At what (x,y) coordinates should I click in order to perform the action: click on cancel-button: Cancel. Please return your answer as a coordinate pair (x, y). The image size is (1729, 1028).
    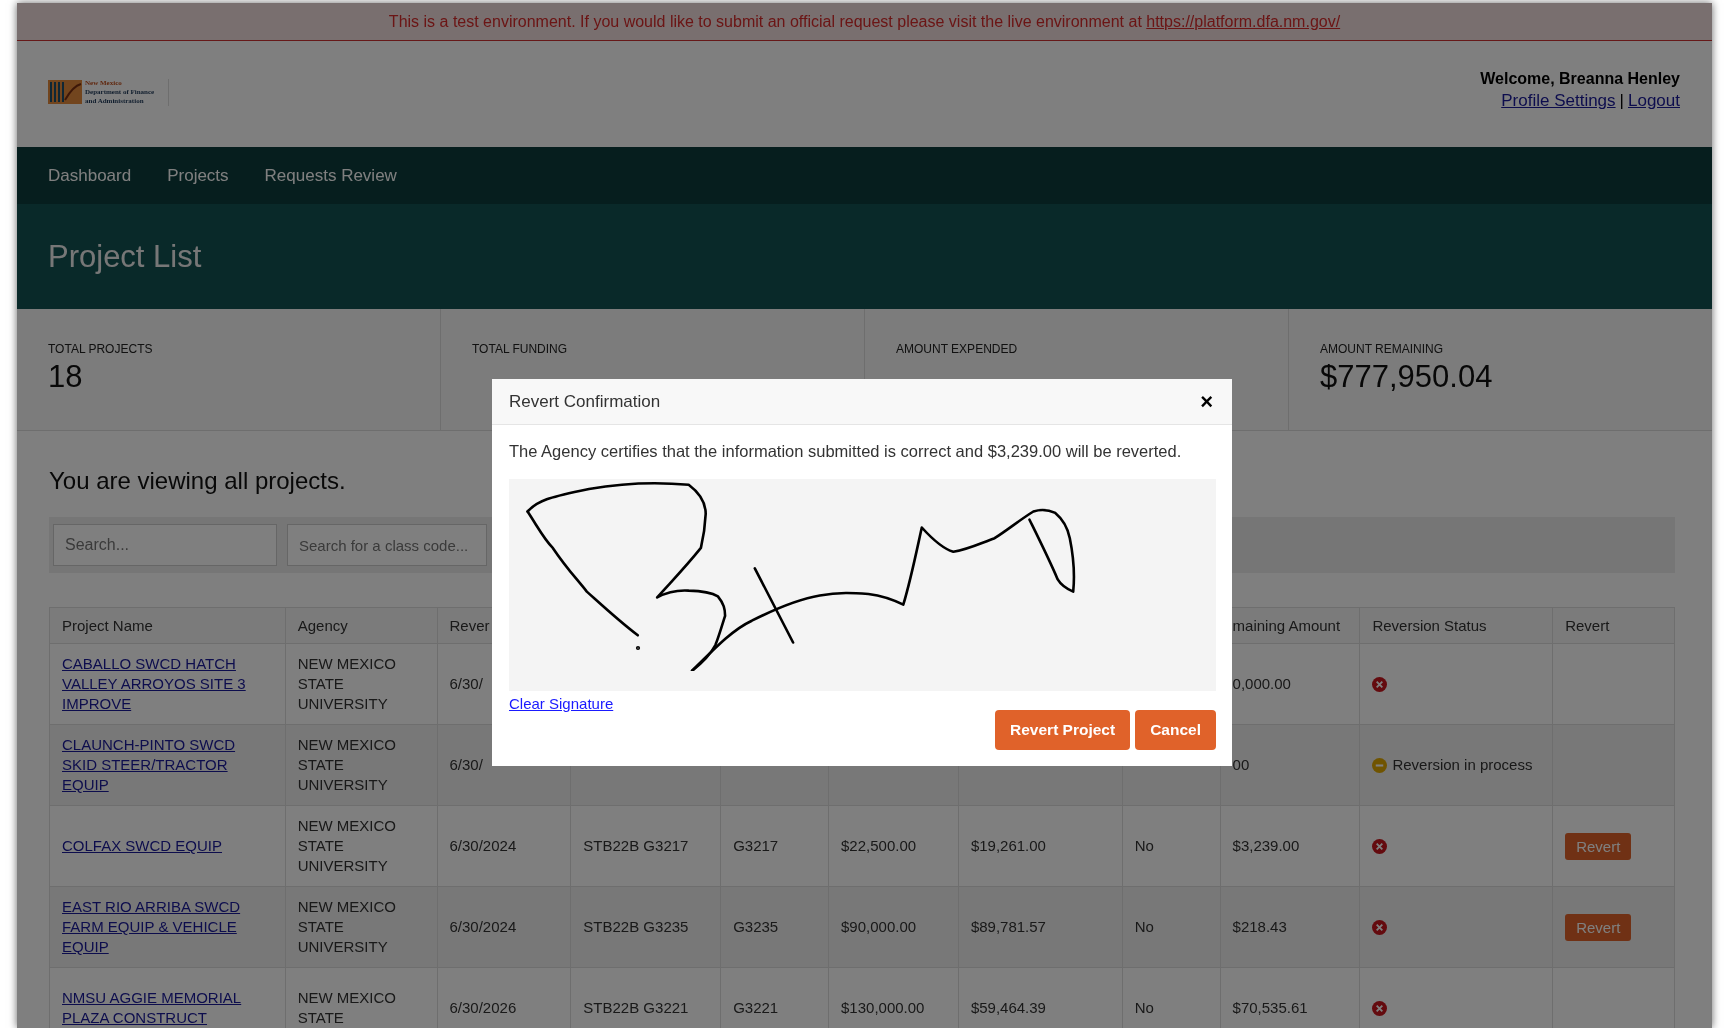
    Looking at the image, I should click on (1175, 730).